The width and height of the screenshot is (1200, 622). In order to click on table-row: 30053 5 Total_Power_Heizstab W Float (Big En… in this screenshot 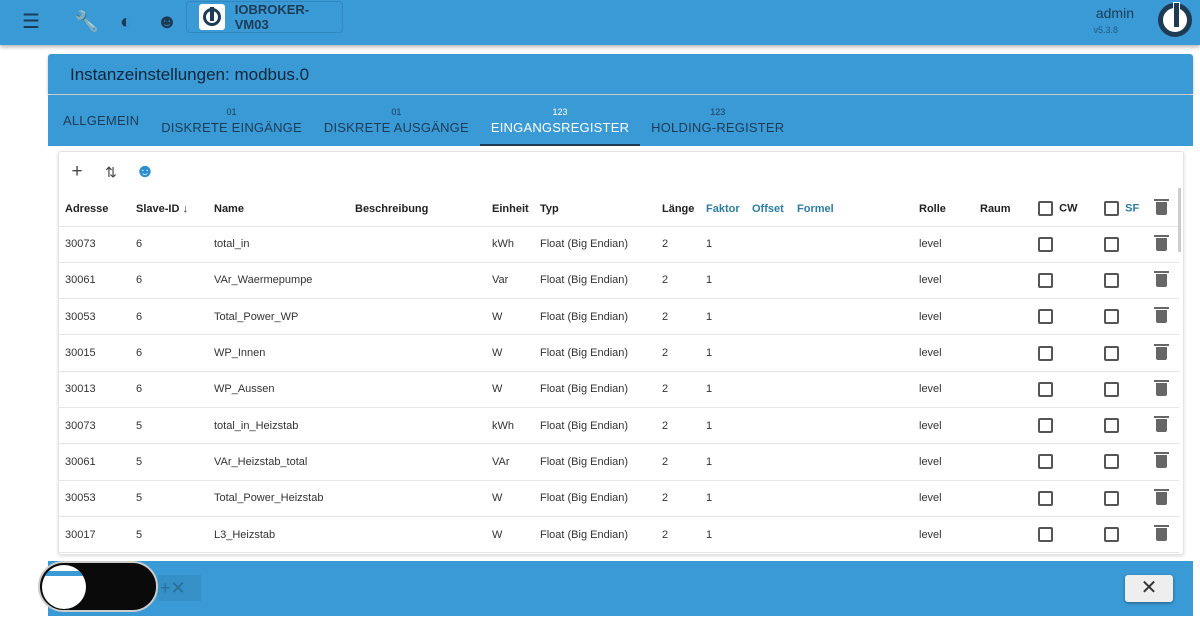, I will do `click(619, 498)`.